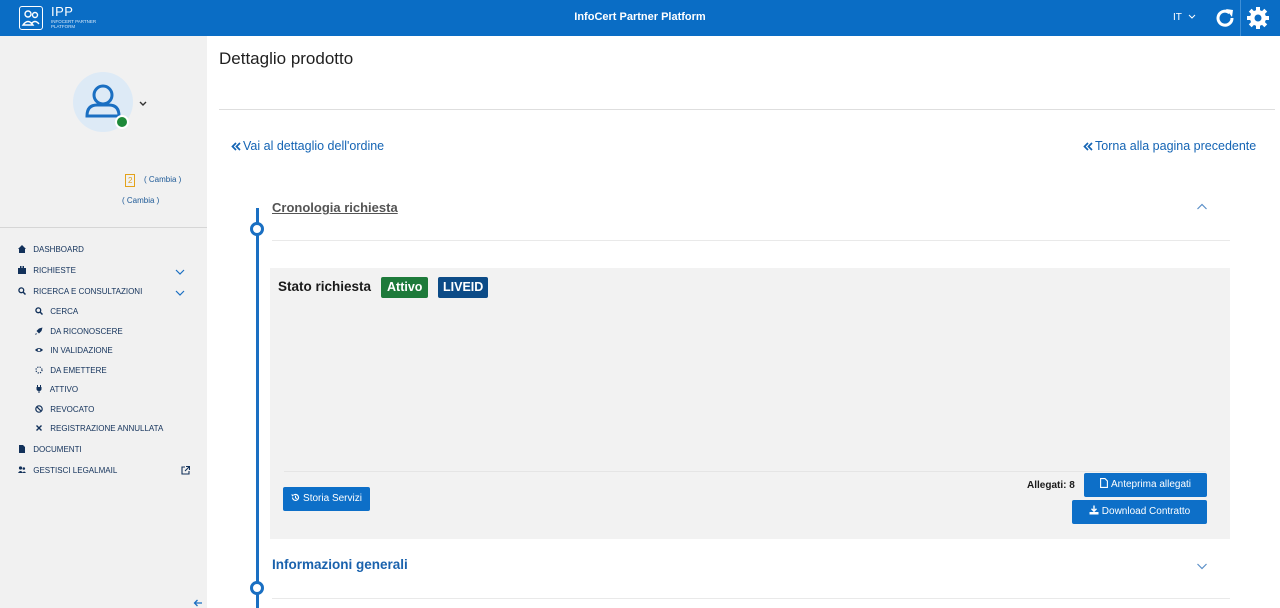 The width and height of the screenshot is (1280, 608). I want to click on sidebar-item-dashboard: DASHBOARD, so click(51, 249).